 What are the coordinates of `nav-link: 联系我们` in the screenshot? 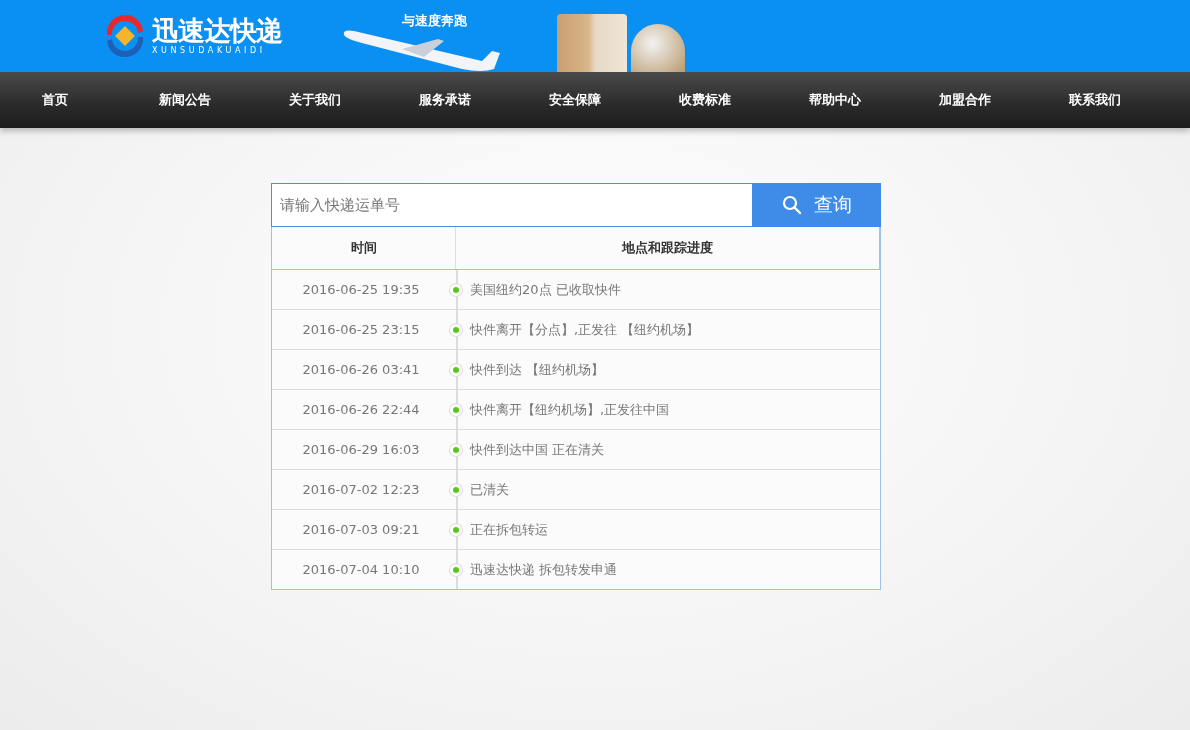 It's located at (1105, 100).